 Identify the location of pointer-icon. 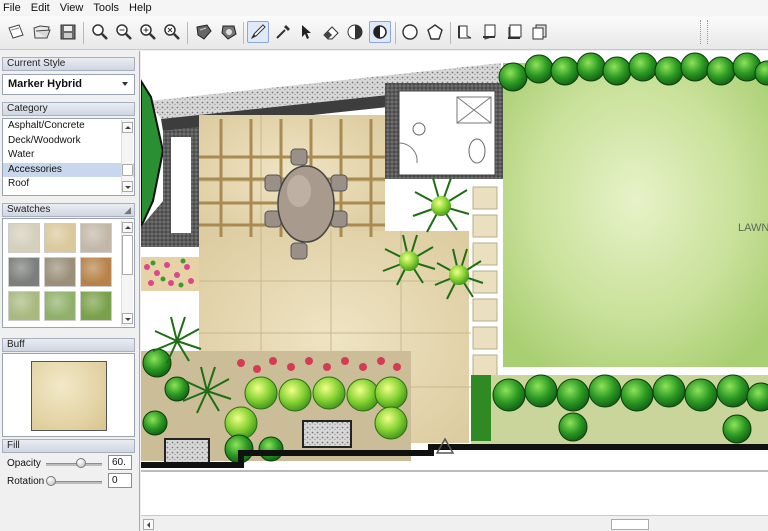
(307, 32).